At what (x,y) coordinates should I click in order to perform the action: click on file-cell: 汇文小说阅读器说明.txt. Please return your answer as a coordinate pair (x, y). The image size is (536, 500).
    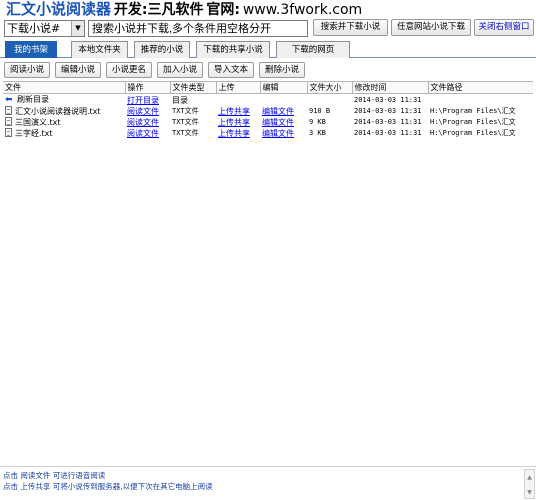
    Looking at the image, I should click on (64, 111).